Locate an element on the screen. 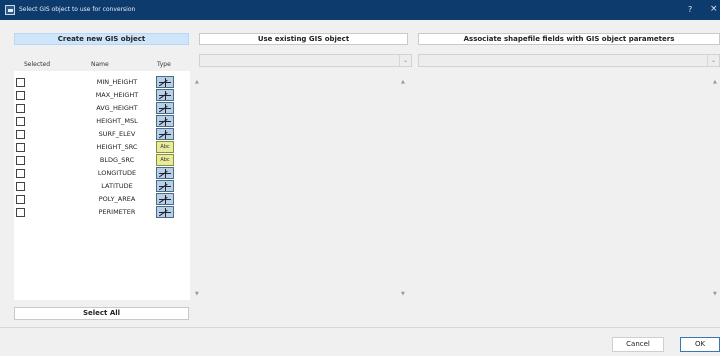 This screenshot has width=720, height=356. list-item: BLDG_SRC Abc is located at coordinates (102, 160).